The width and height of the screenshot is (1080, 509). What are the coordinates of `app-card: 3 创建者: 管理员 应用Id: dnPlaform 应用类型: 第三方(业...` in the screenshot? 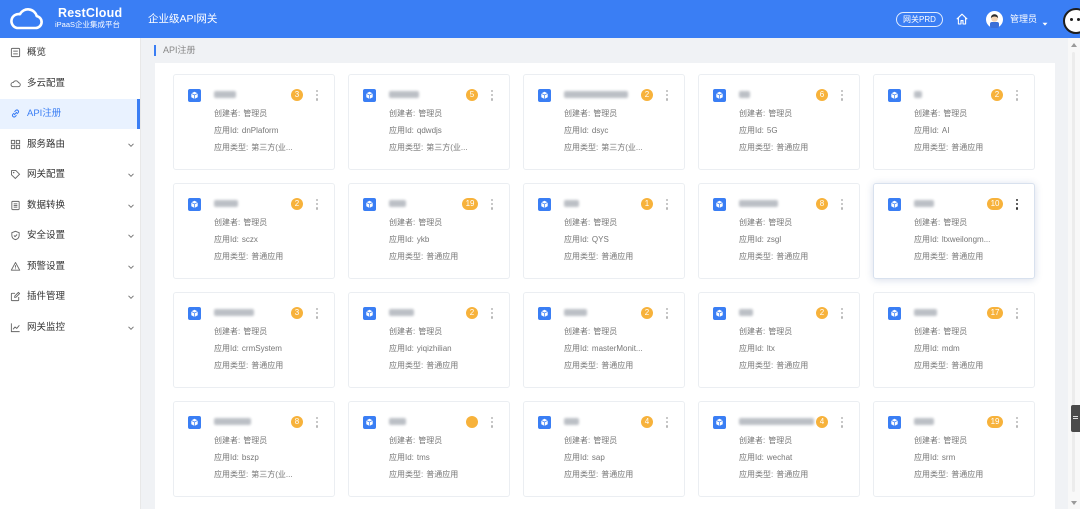 It's located at (254, 122).